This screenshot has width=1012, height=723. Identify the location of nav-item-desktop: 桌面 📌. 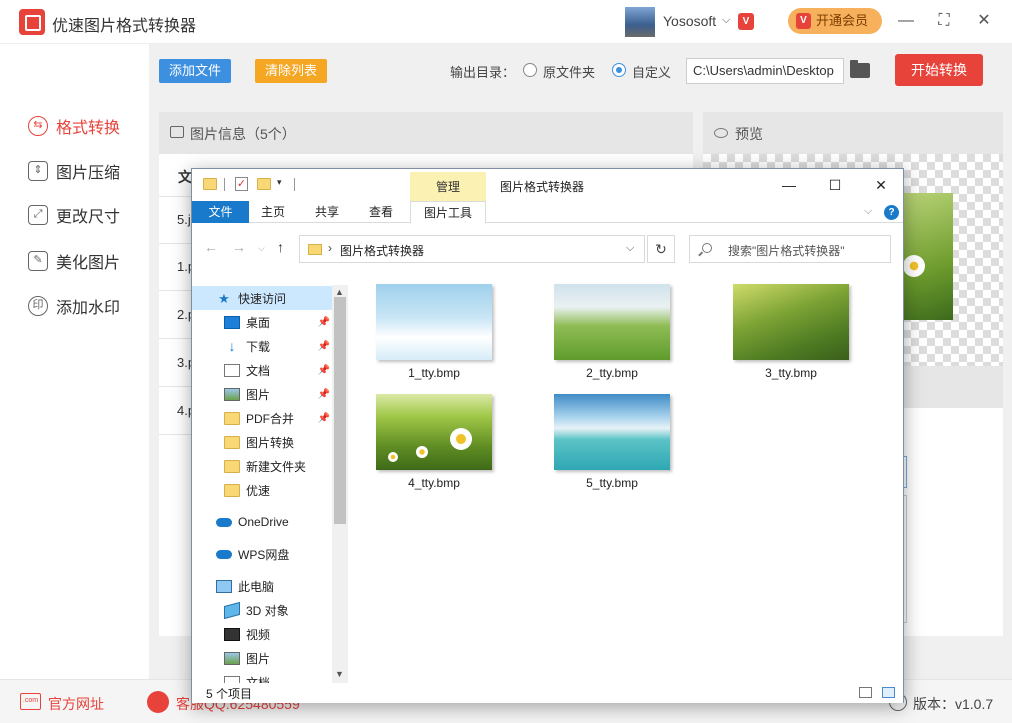
(277, 322).